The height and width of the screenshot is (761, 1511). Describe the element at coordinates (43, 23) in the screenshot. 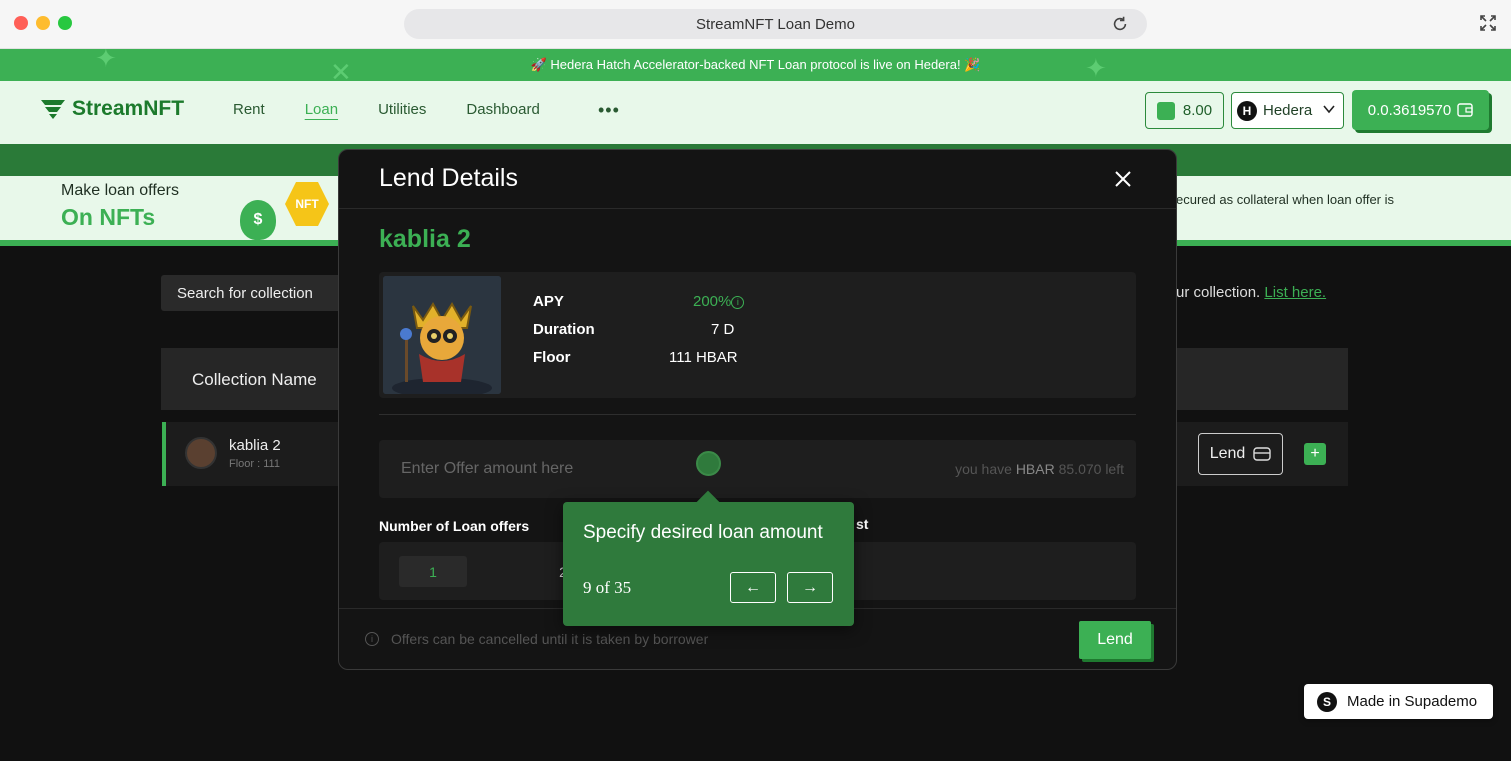

I see `minimize-window-button` at that location.